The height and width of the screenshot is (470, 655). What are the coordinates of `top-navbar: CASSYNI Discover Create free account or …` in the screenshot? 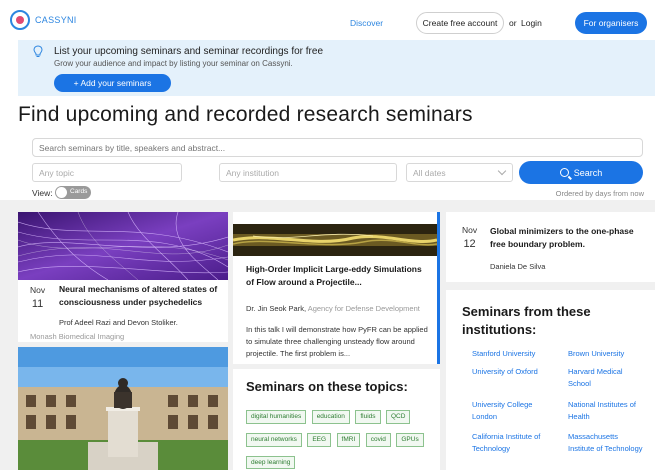 It's located at (327, 20).